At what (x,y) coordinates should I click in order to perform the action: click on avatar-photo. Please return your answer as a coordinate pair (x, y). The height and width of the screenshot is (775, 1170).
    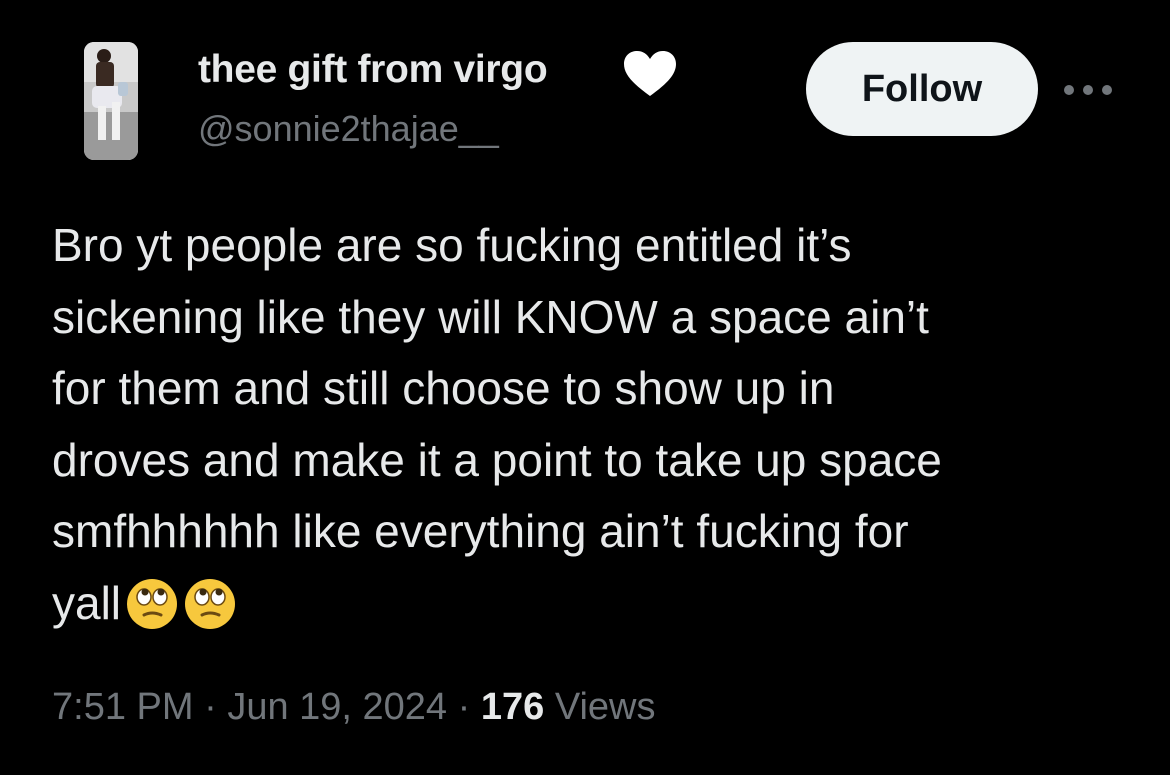
    Looking at the image, I should click on (111, 101).